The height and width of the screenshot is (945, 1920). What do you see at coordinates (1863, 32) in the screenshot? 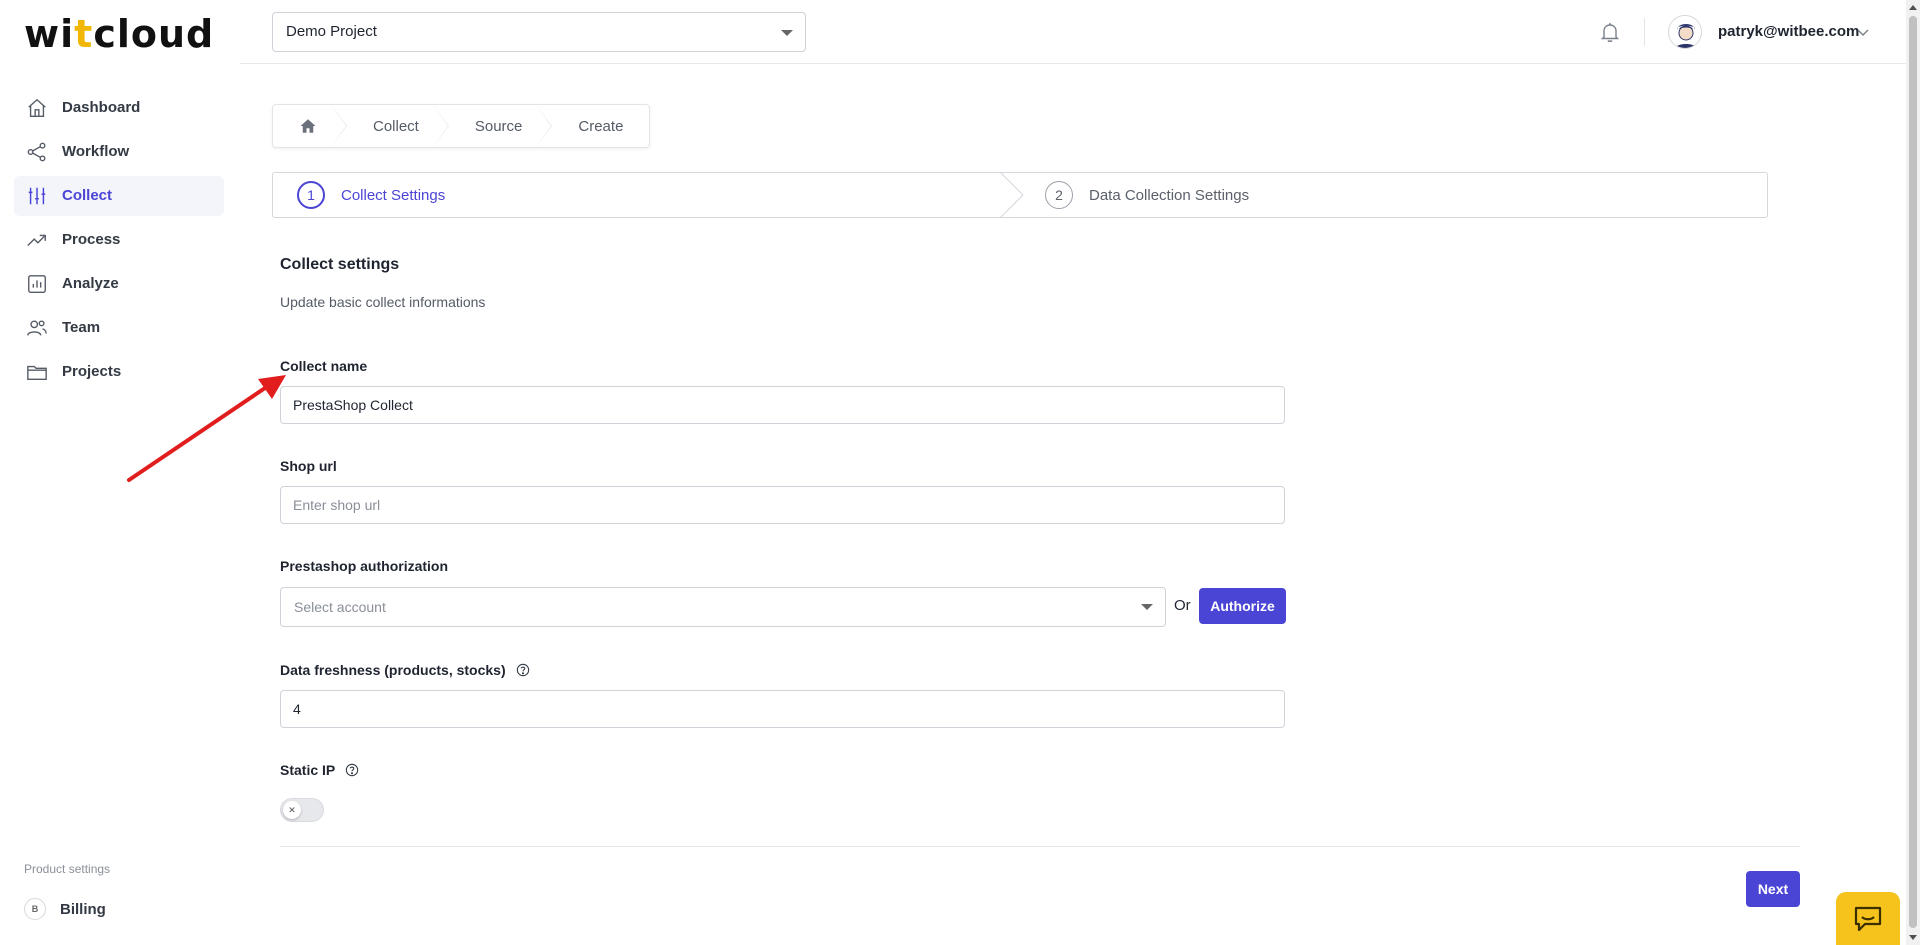
I see `chevron-down-icon` at bounding box center [1863, 32].